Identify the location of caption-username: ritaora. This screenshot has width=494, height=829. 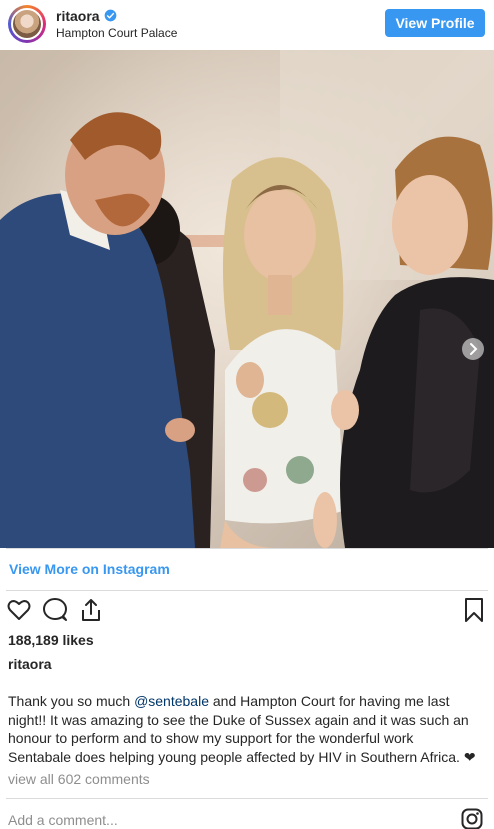
(30, 664).